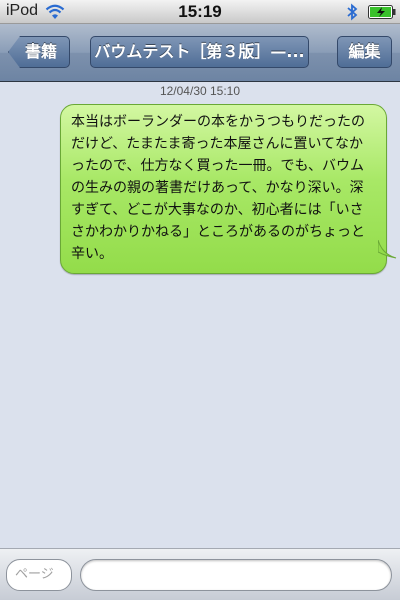 This screenshot has width=400, height=600. I want to click on navigation-bar: 書籍 バウムテスト［第３版］—... 編集, so click(200, 53).